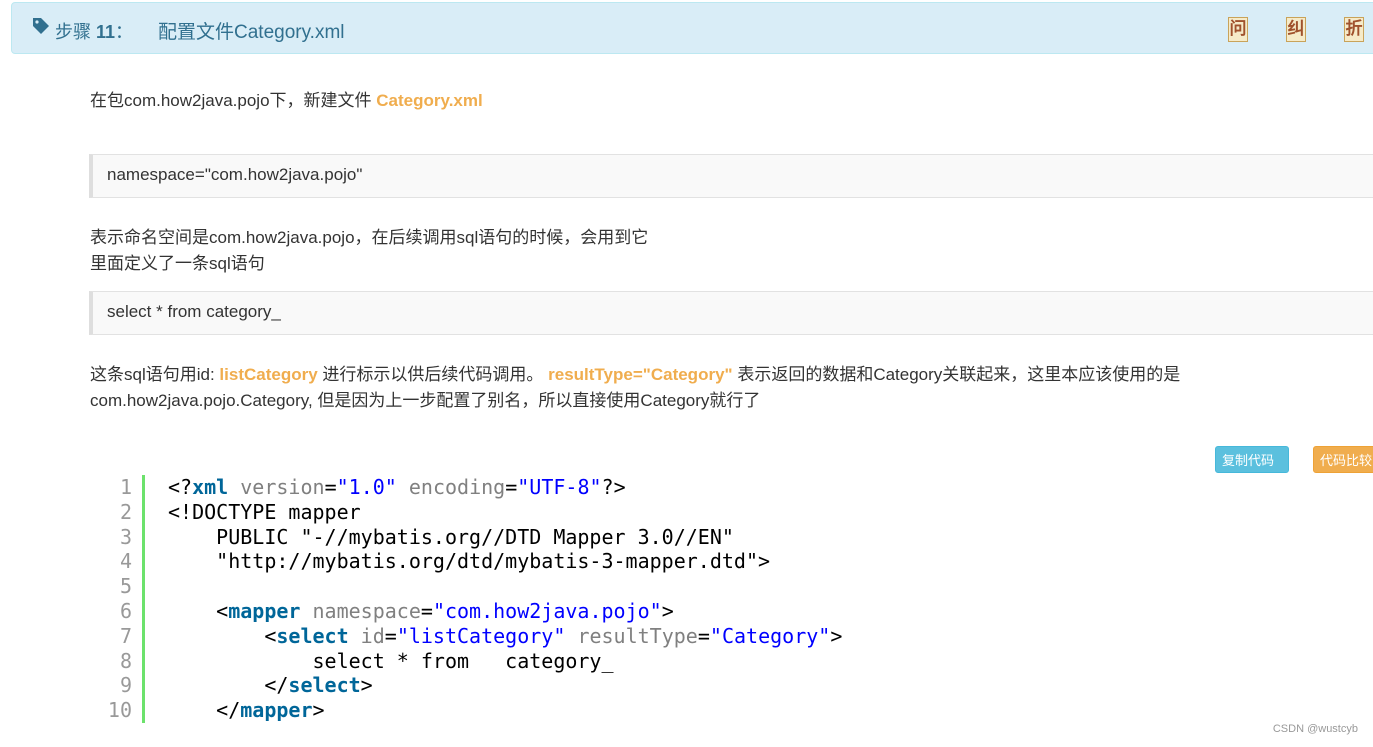 Image resolution: width=1373 pixels, height=747 pixels. What do you see at coordinates (106, 32) in the screenshot?
I see `step-number: 11` at bounding box center [106, 32].